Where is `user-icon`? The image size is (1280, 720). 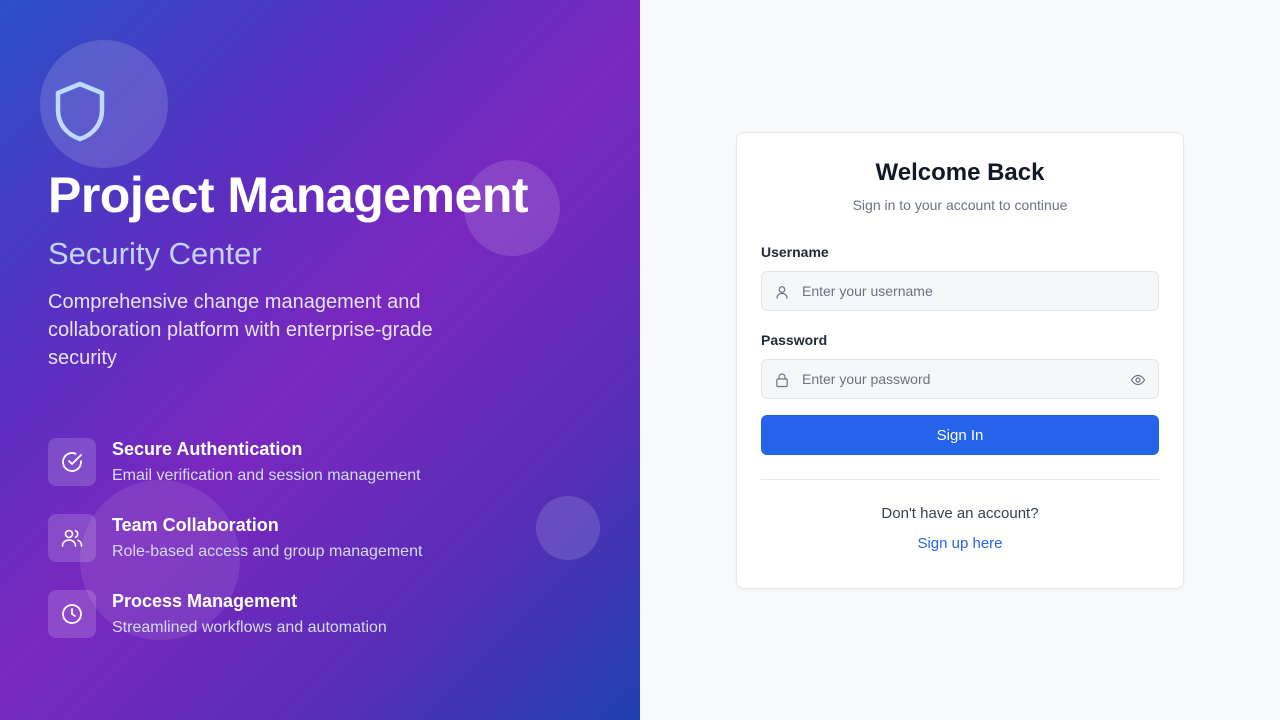
user-icon is located at coordinates (782, 292).